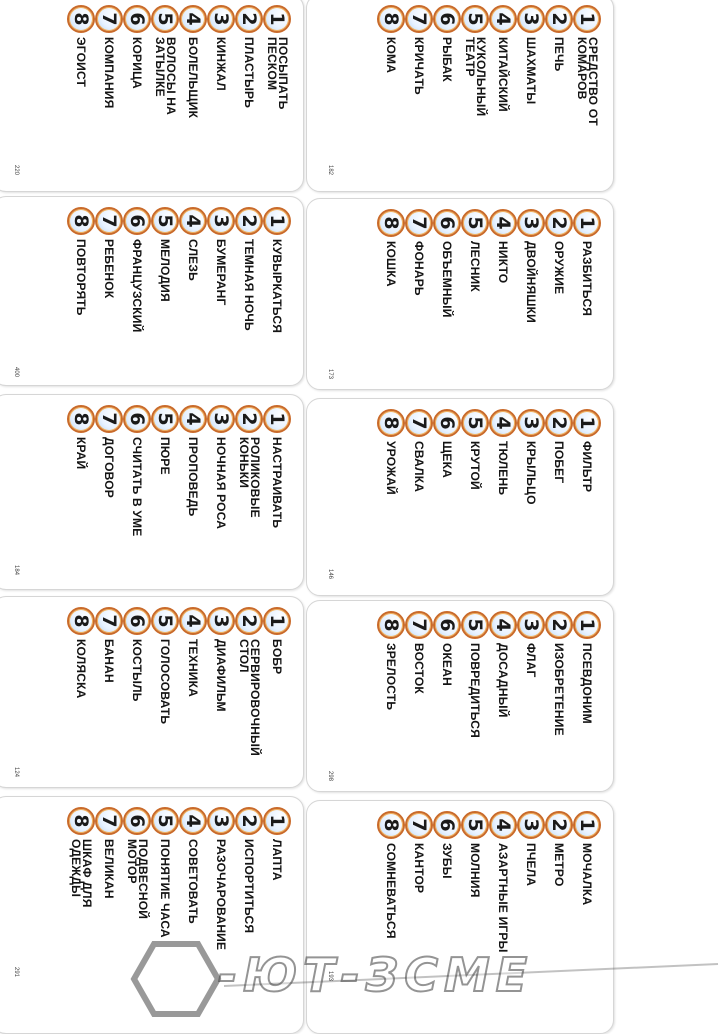 The image size is (724, 1034). Describe the element at coordinates (109, 292) in the screenshot. I see `word-row: 7 РЕБЕНОК` at that location.